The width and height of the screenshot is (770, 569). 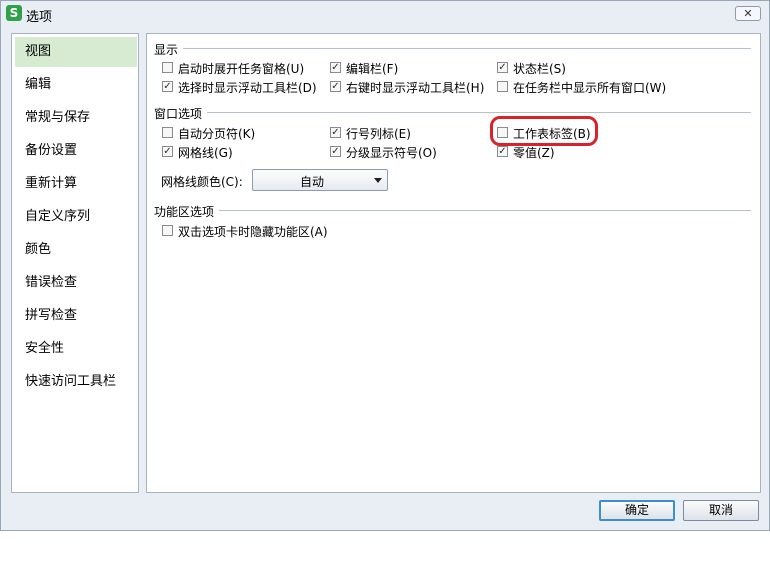 I want to click on annotation-highlight-ring, so click(x=544, y=131).